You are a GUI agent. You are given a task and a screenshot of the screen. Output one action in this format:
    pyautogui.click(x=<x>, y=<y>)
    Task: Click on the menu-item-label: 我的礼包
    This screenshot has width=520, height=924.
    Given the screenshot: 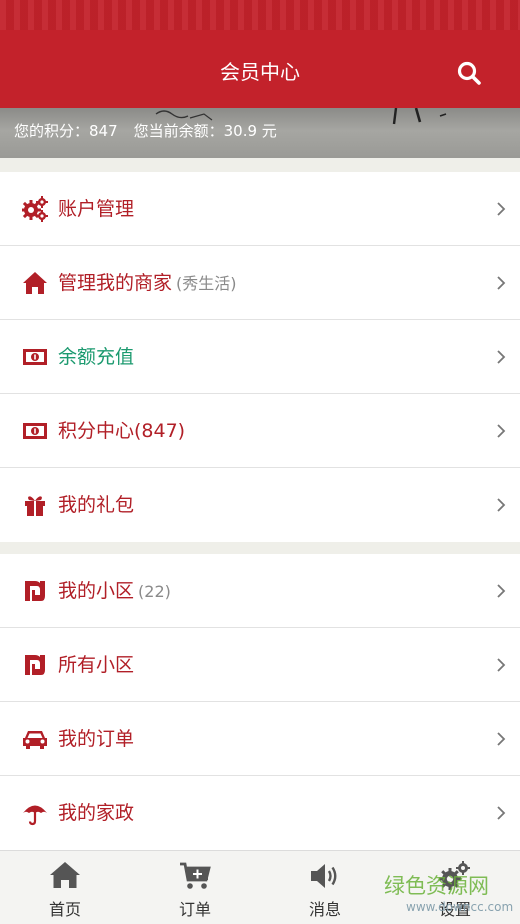 What is the action you would take?
    pyautogui.click(x=96, y=505)
    